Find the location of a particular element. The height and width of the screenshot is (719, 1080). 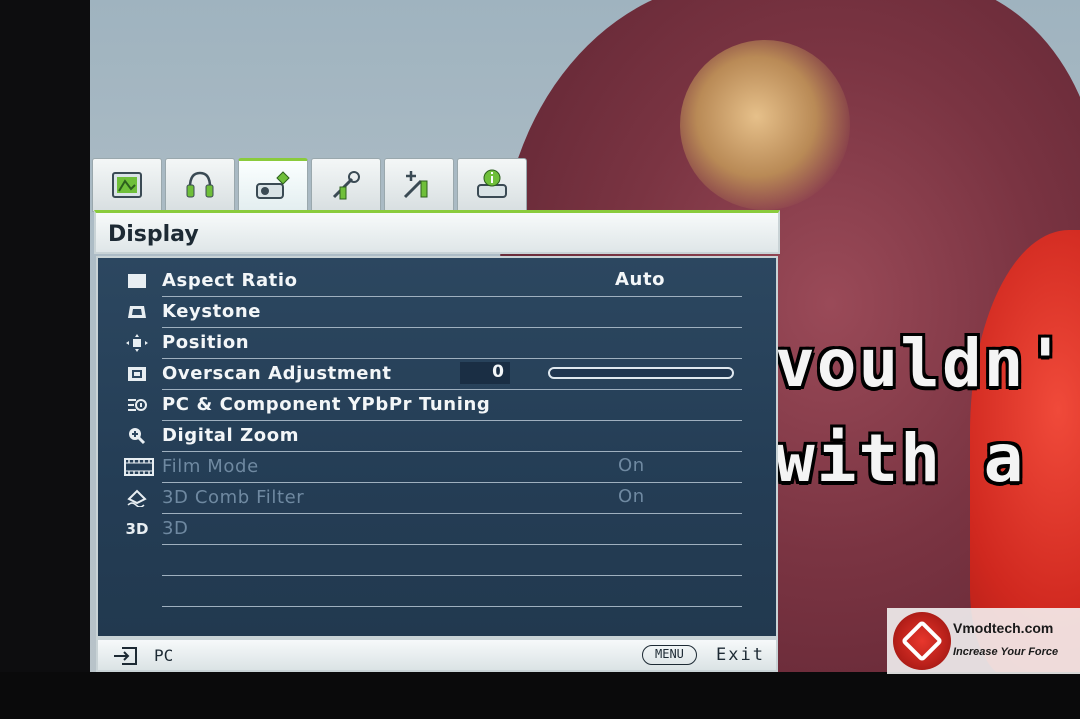

osd-footer: PC MENU Exit is located at coordinates (437, 655).